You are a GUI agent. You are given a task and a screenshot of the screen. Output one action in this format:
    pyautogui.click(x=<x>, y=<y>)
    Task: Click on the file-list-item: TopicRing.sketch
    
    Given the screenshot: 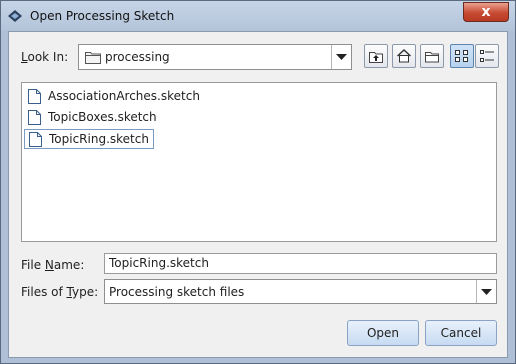 What is the action you would take?
    pyautogui.click(x=89, y=139)
    